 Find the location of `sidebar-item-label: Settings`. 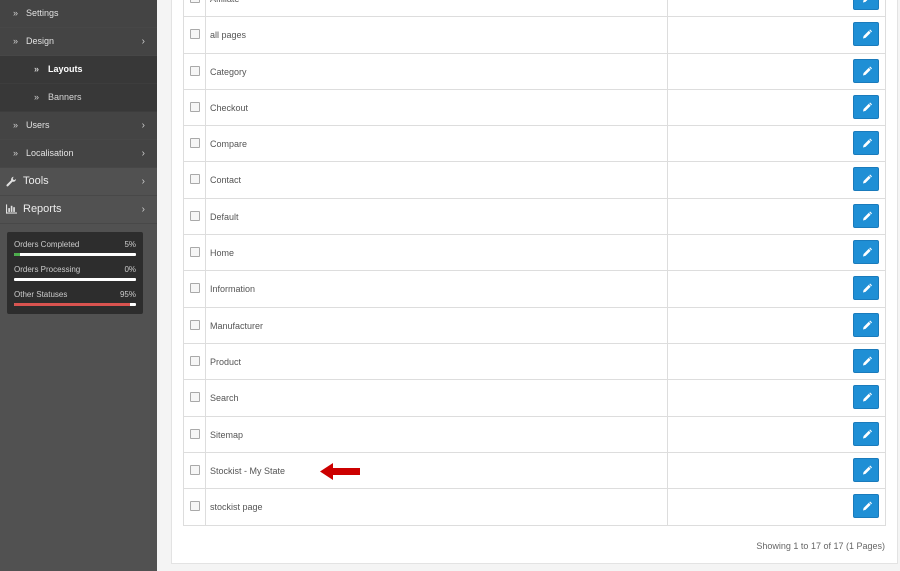

sidebar-item-label: Settings is located at coordinates (42, 13).